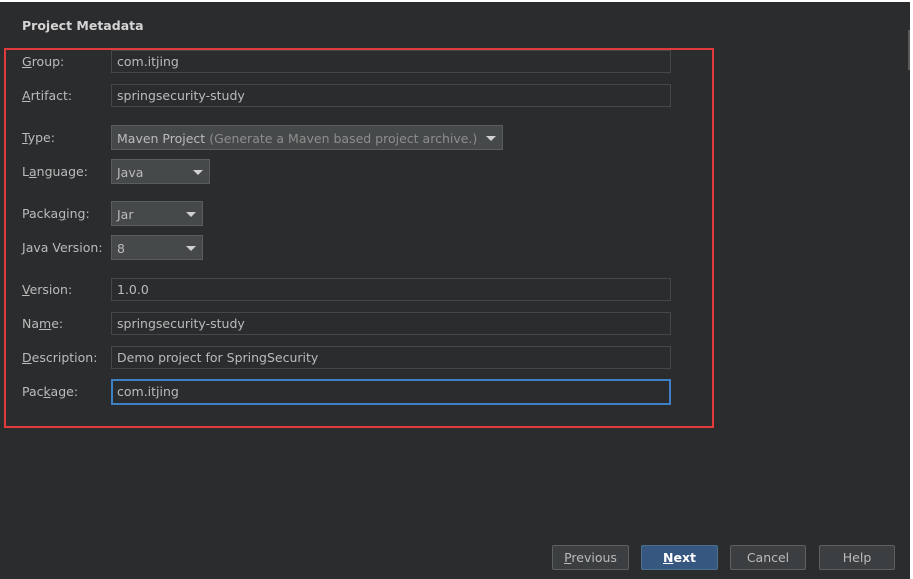 This screenshot has height=579, width=913. Describe the element at coordinates (590, 557) in the screenshot. I see `previous-button: Previous` at that location.